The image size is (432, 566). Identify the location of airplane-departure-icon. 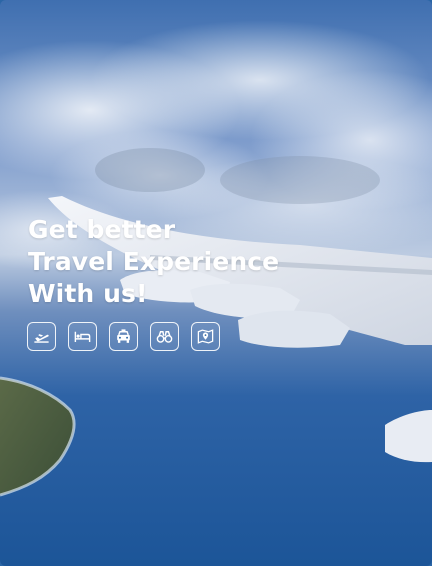
(41, 338).